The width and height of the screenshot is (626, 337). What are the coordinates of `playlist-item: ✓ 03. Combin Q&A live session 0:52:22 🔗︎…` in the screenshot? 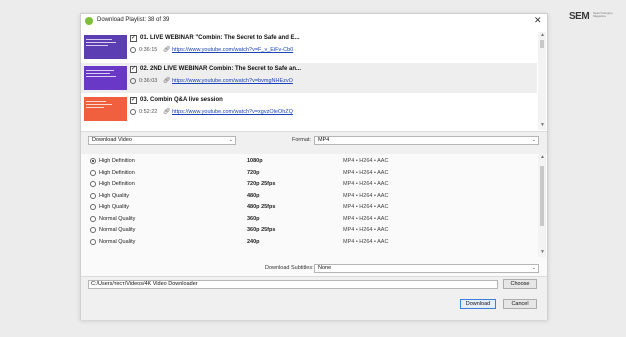 It's located at (309, 109).